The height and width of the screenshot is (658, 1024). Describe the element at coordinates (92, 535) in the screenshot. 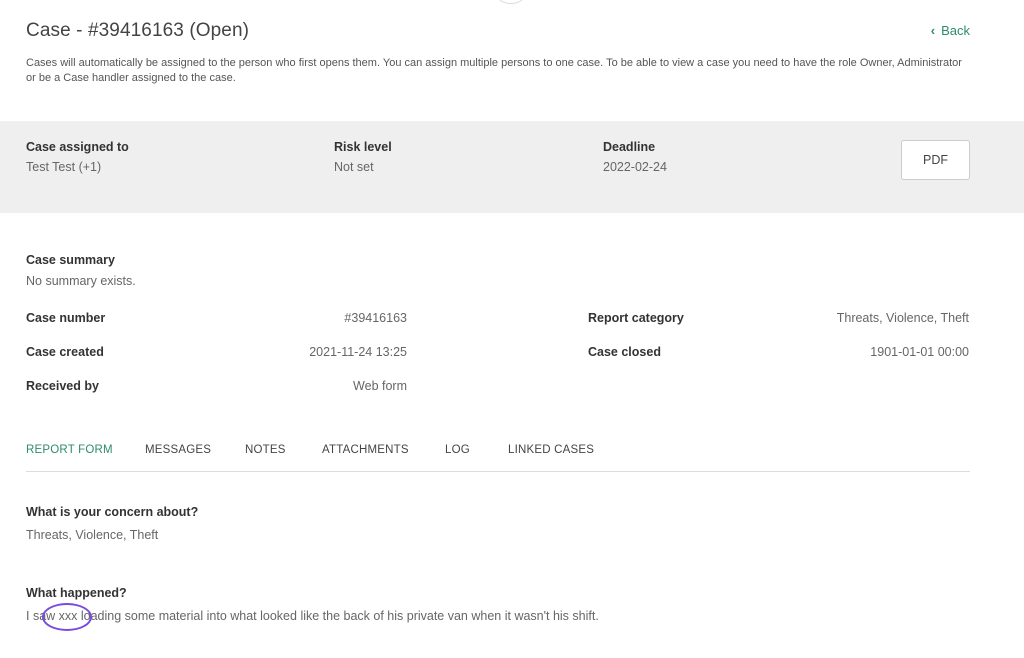

I see `question-concern-answer: Threats, Violence, Theft` at that location.